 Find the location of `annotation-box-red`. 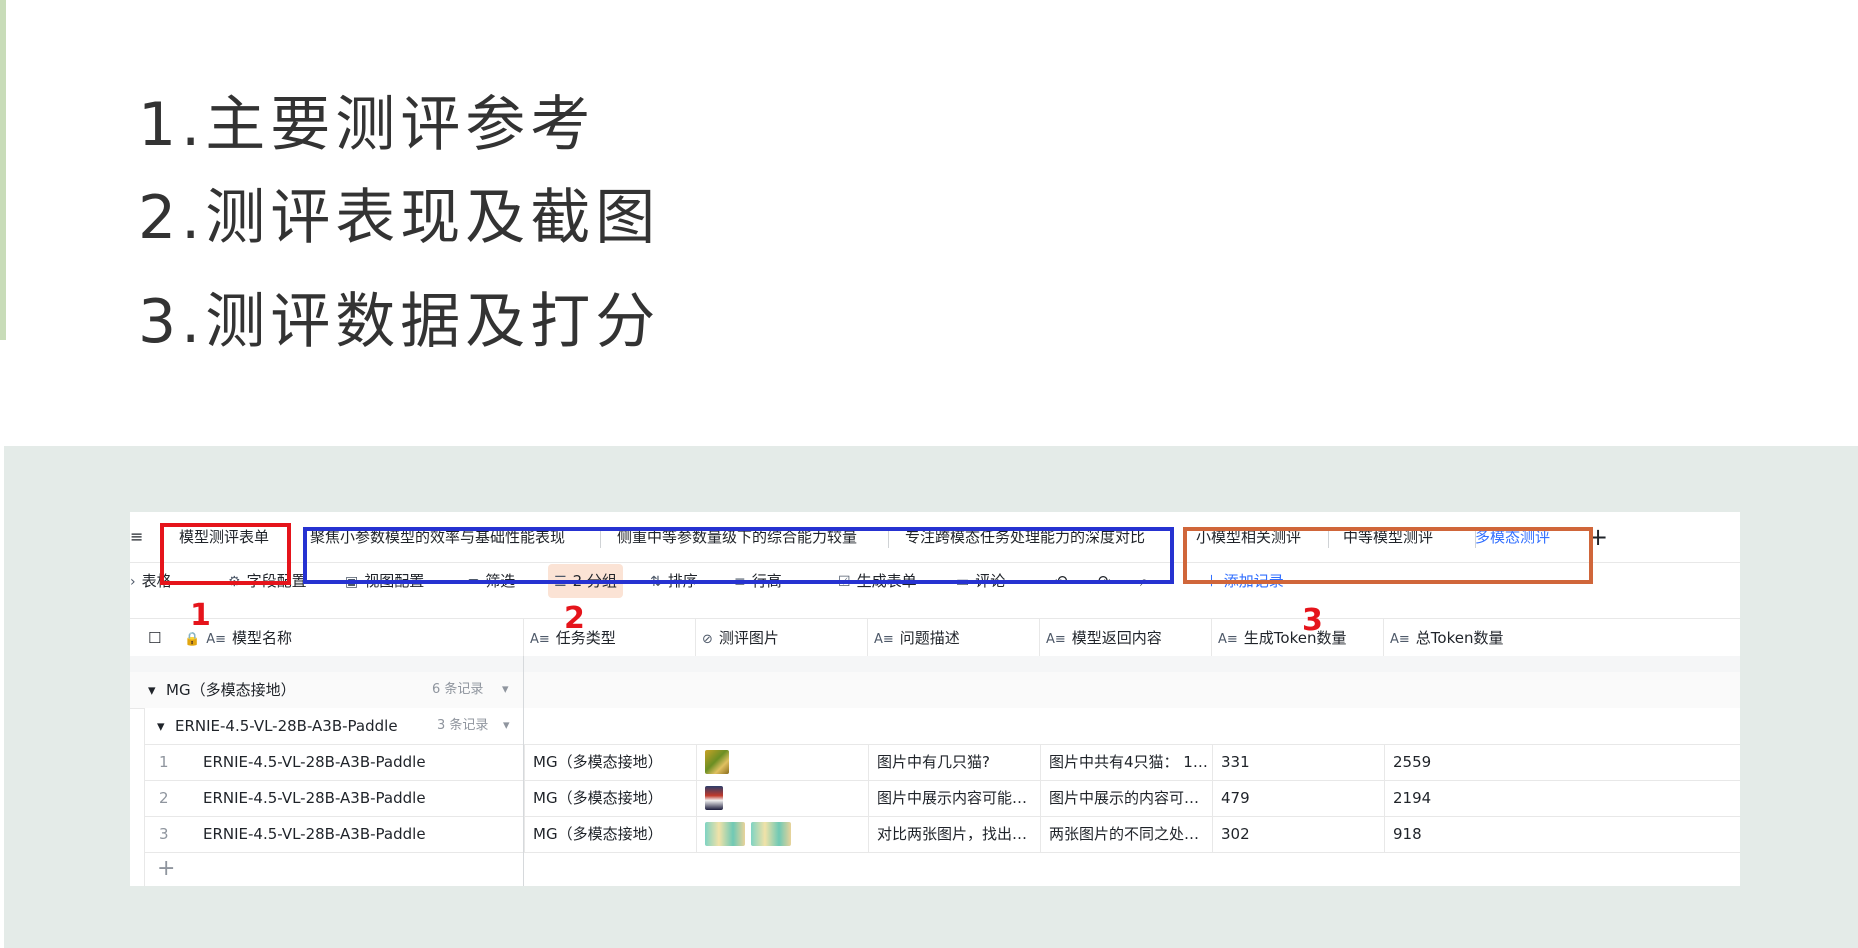

annotation-box-red is located at coordinates (225, 554).